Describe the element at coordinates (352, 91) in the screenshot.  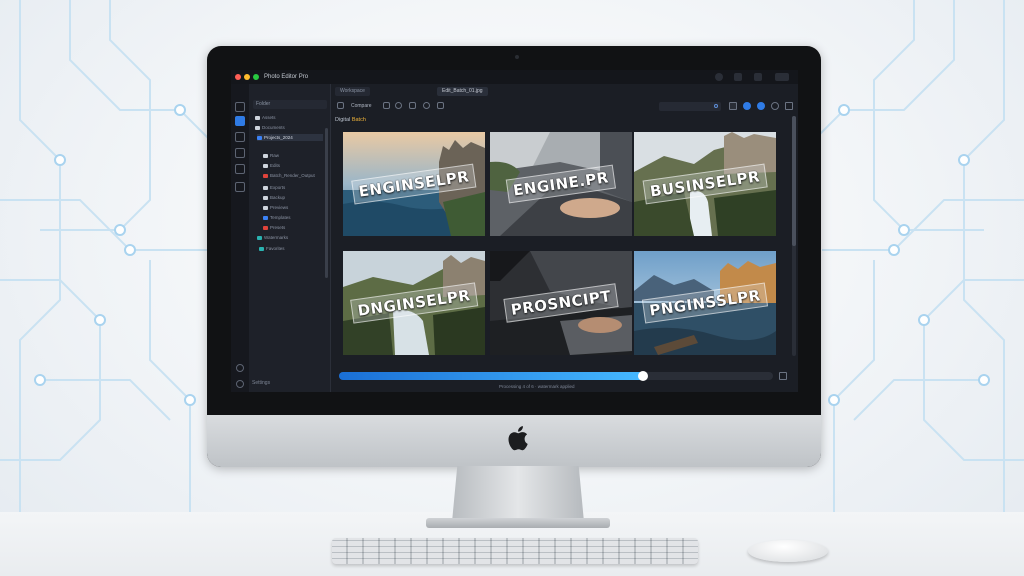
I see `tab-workspace: Workspace` at that location.